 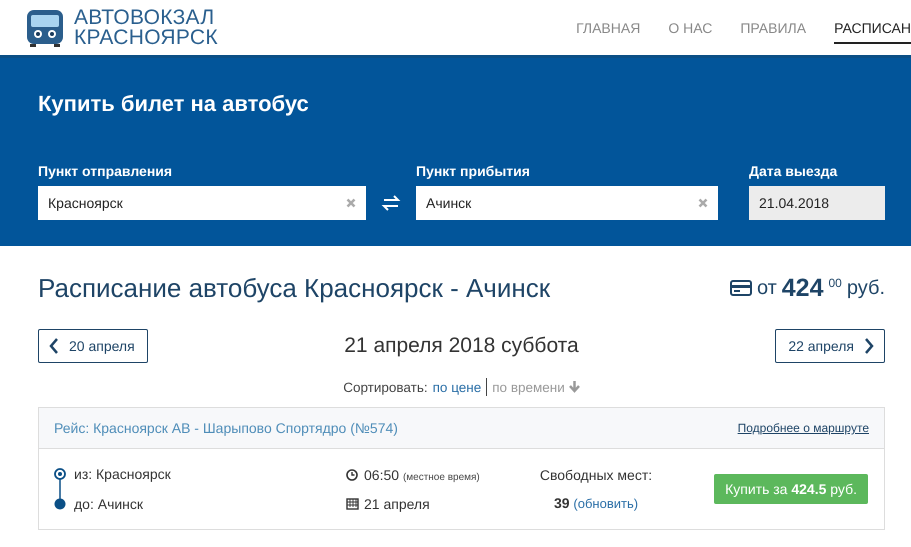 What do you see at coordinates (146, 38) in the screenshot?
I see `logo-text: КРАСНОЯРСК` at bounding box center [146, 38].